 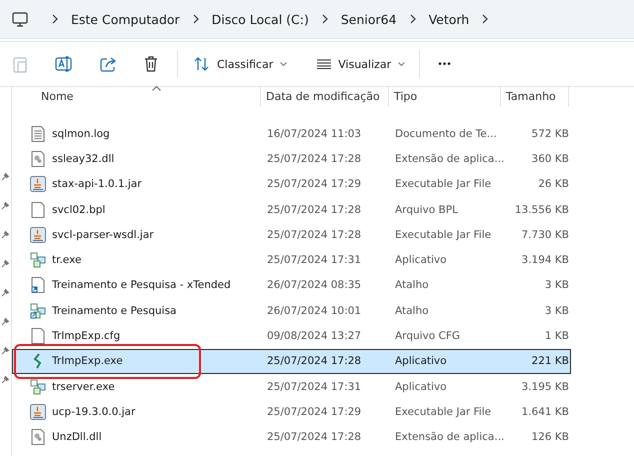 I want to click on file-size: 126 KB, so click(x=550, y=437).